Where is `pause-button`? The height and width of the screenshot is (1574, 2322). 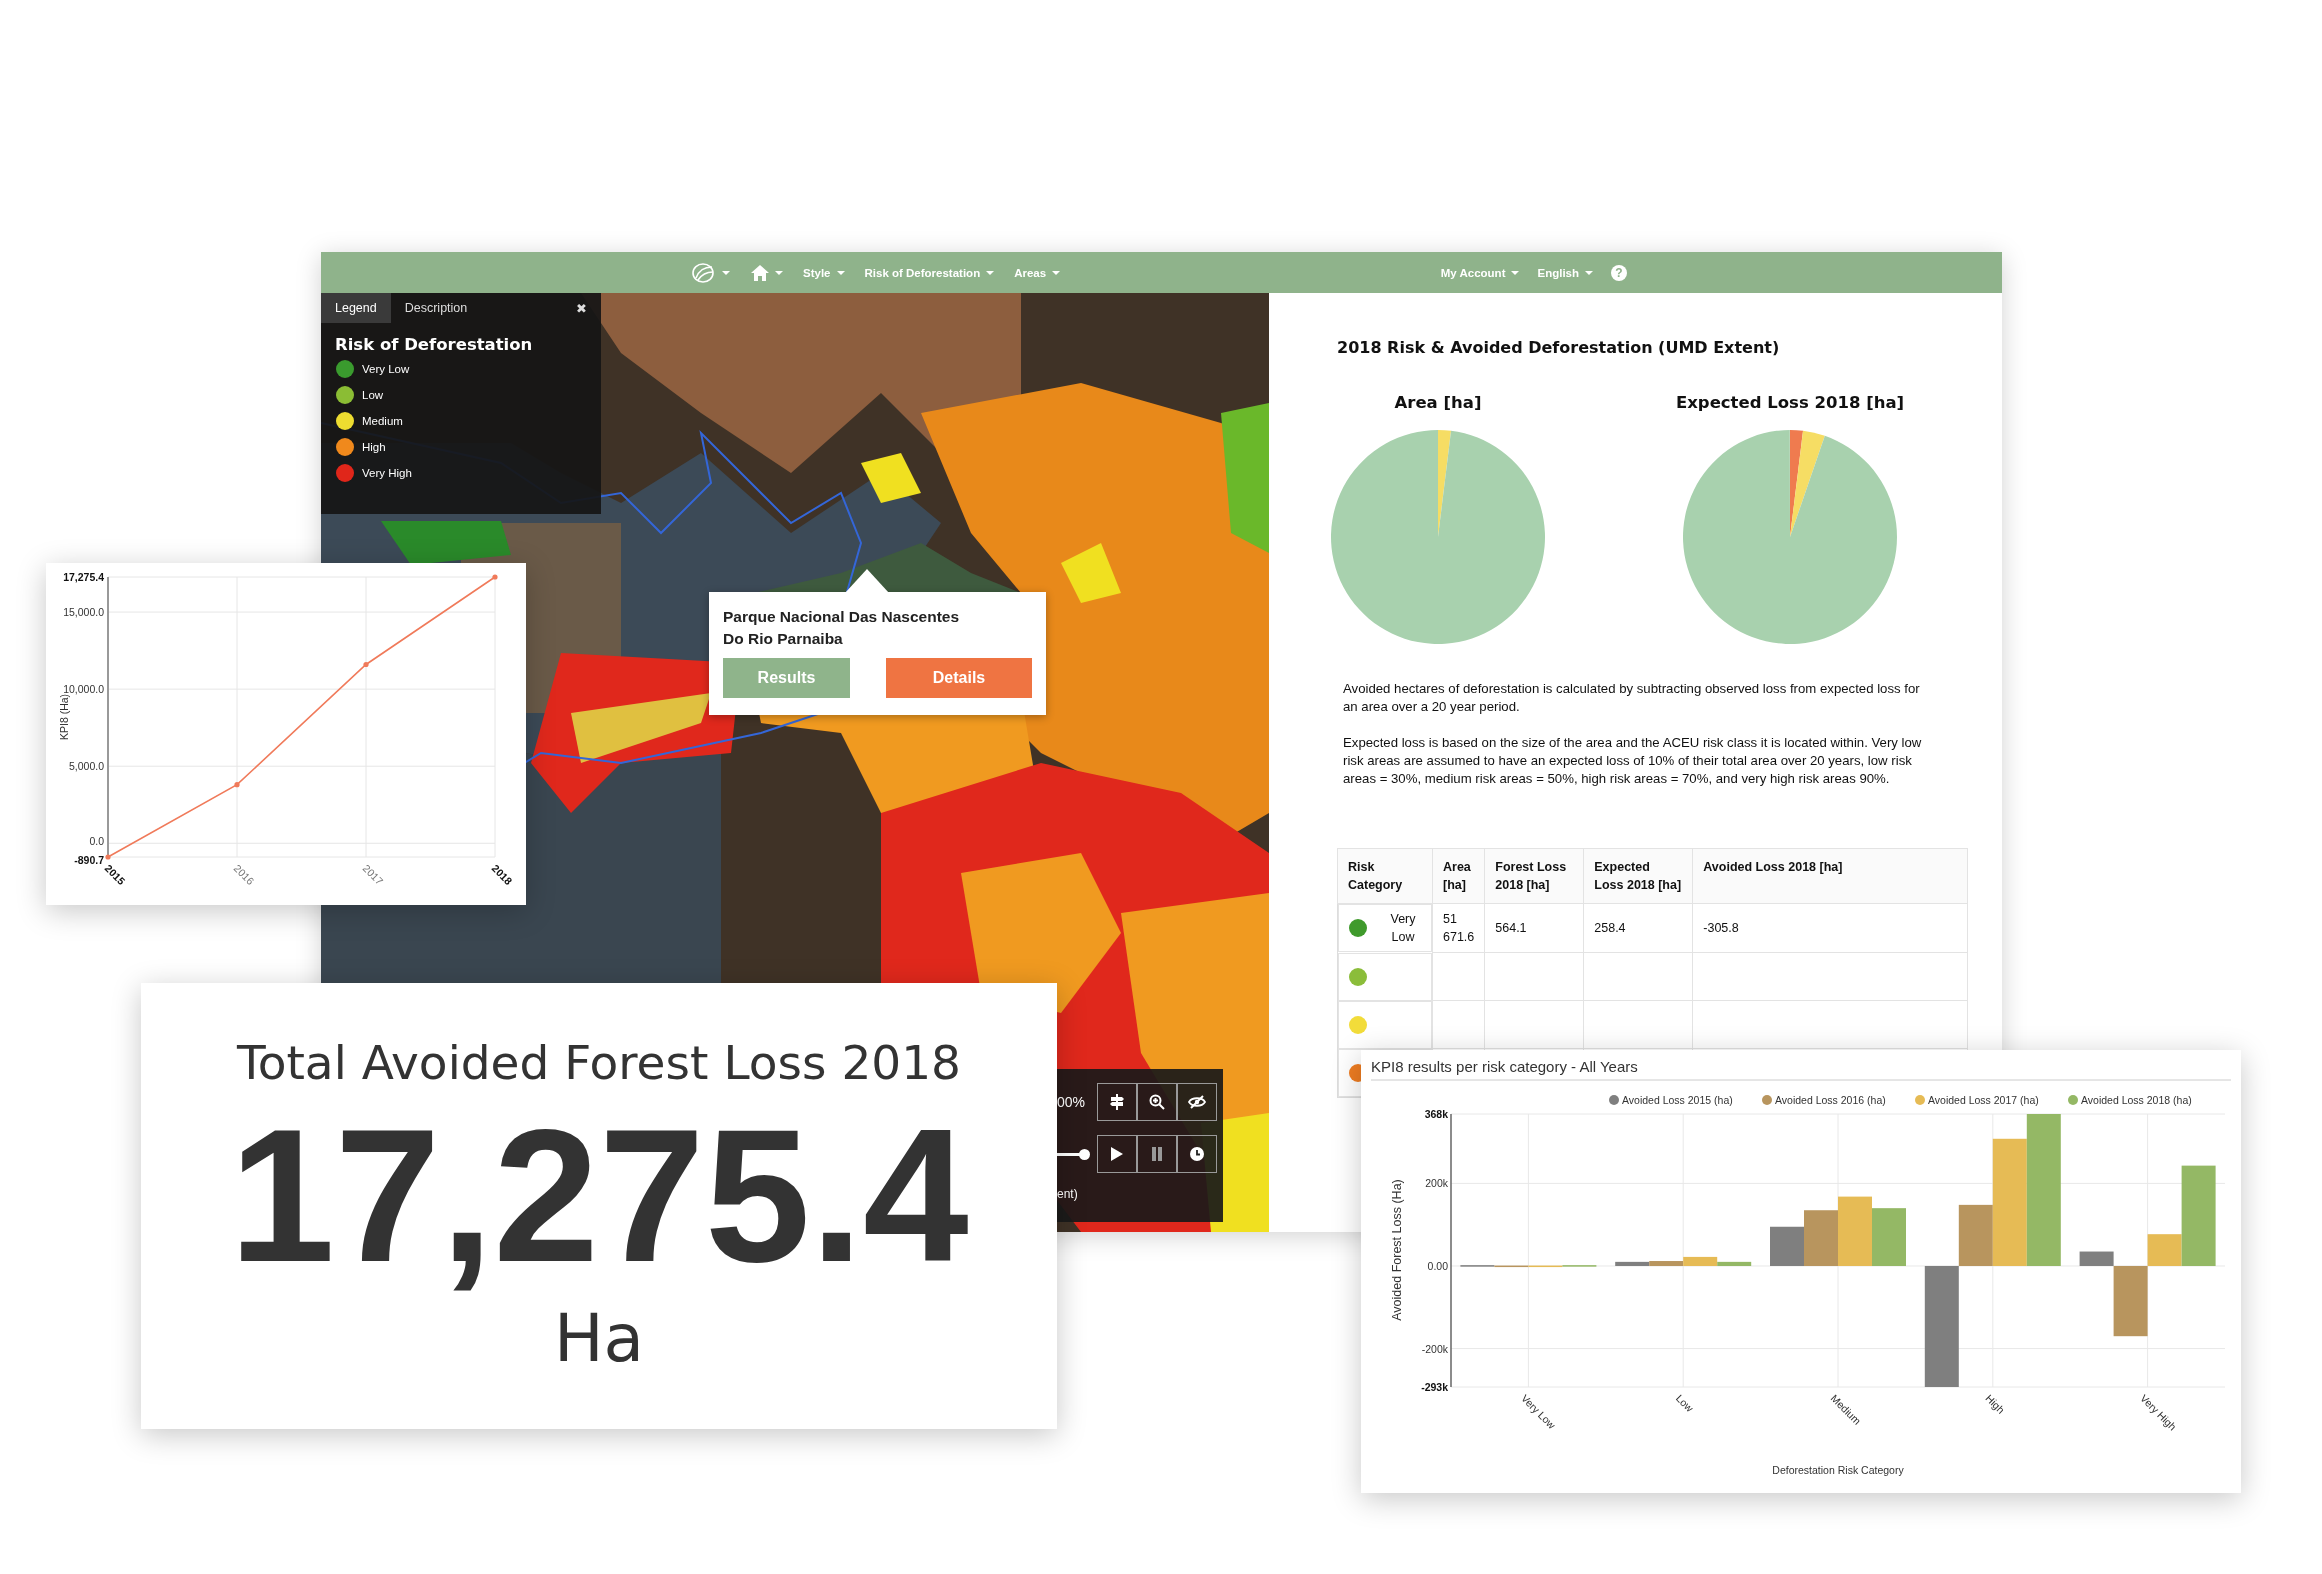 pause-button is located at coordinates (1157, 1154).